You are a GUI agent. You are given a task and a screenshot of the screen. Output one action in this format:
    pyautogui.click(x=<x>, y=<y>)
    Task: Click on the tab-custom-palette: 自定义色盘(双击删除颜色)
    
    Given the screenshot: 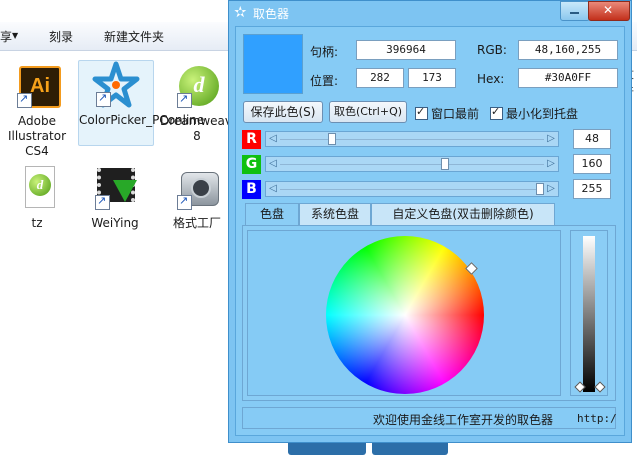 What is the action you would take?
    pyautogui.click(x=463, y=214)
    